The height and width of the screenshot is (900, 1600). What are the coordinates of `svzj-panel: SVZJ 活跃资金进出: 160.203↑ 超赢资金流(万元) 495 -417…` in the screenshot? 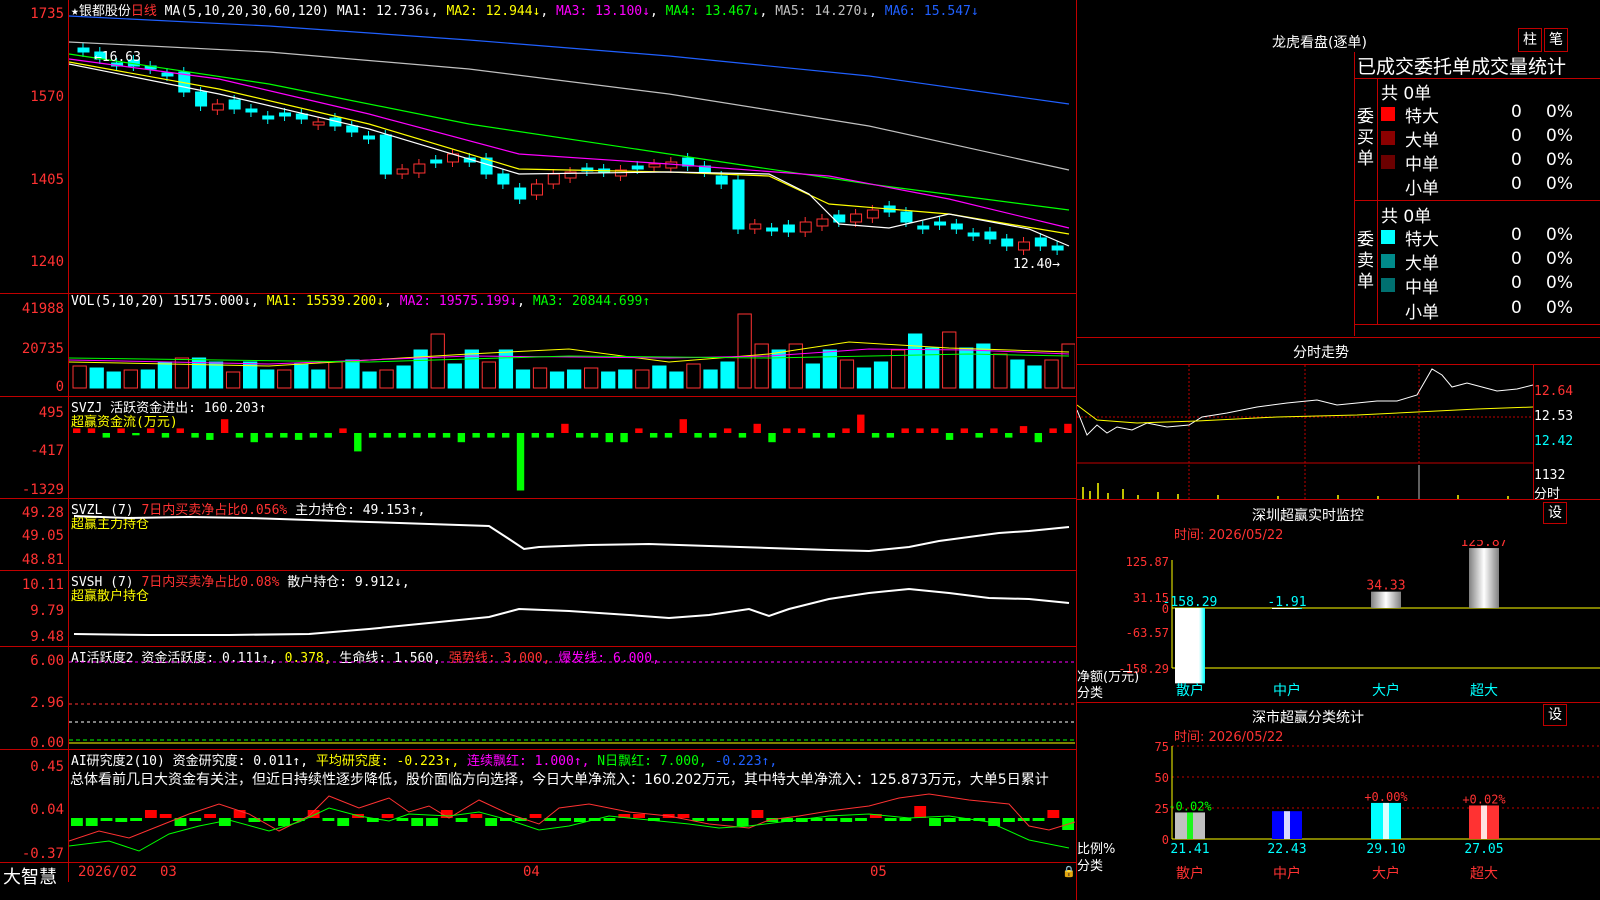 It's located at (538, 447).